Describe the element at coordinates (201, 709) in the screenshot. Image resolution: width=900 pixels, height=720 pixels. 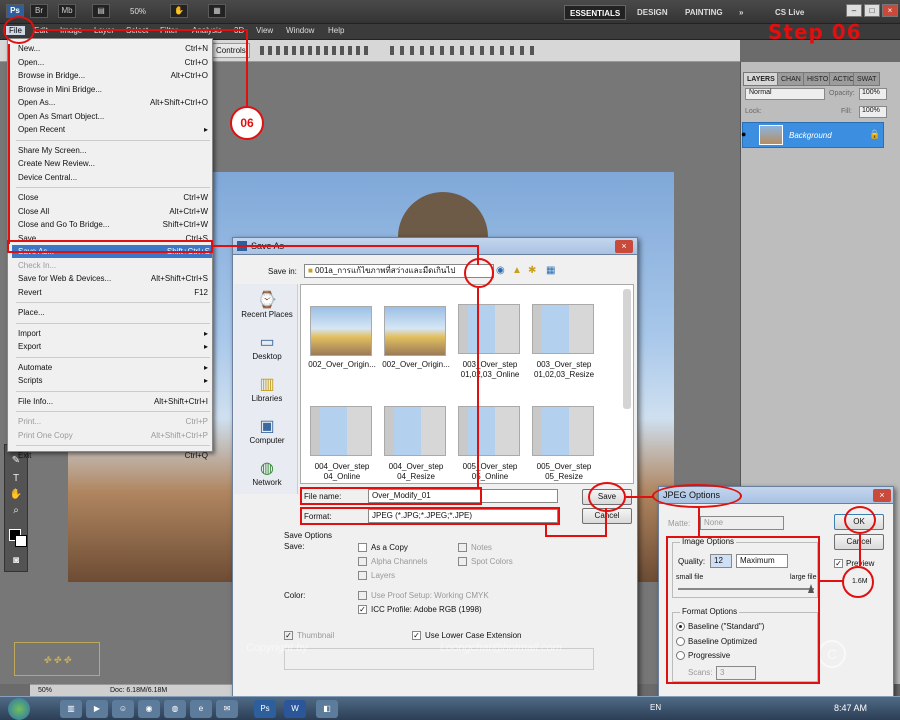
I see `ie-task-icon: e` at that location.